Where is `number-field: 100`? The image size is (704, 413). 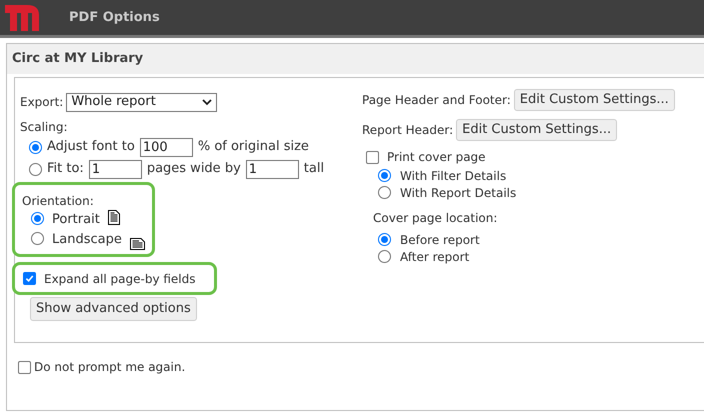 number-field: 100 is located at coordinates (166, 147).